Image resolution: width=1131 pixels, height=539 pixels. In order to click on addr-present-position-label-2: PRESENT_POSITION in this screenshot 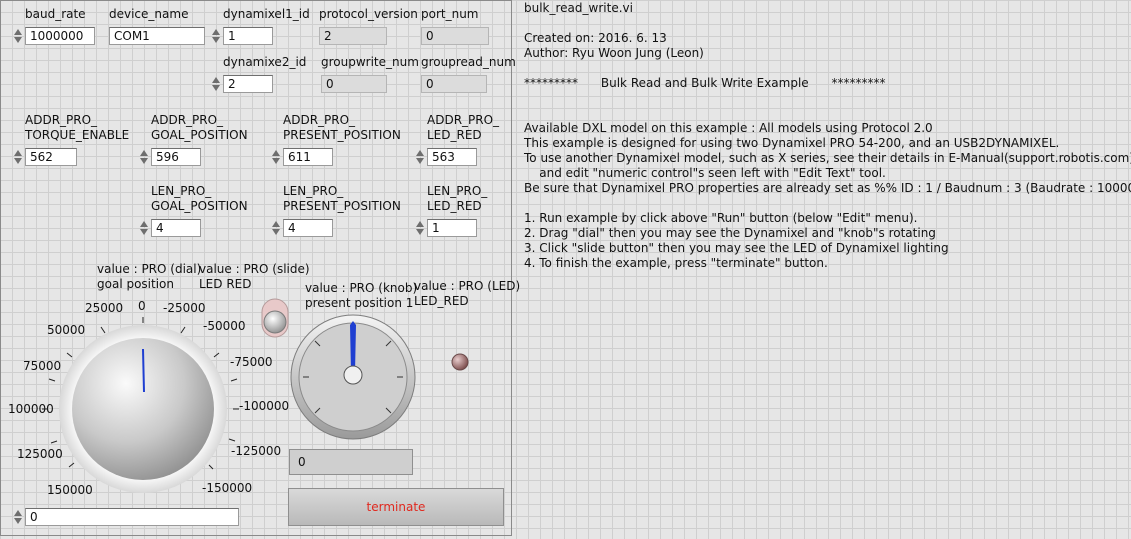, I will do `click(342, 135)`.